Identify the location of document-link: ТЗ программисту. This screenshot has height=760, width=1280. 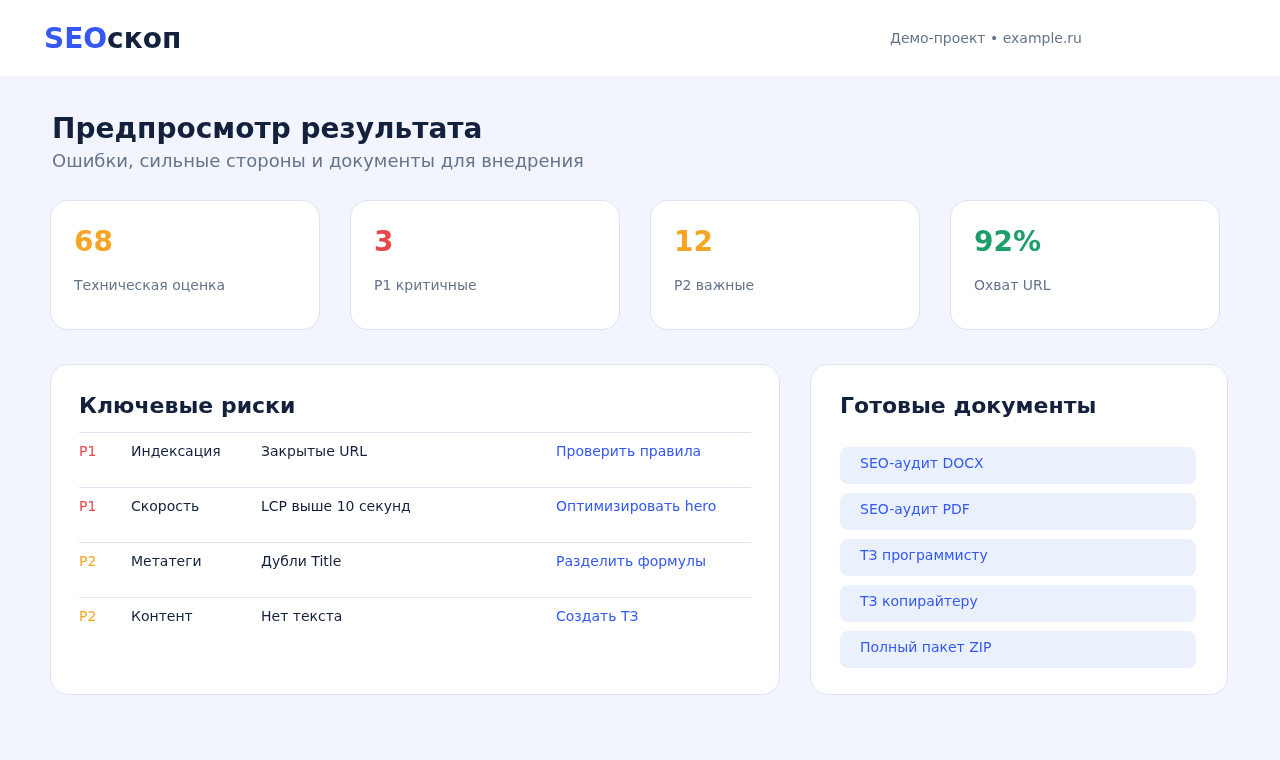
(1018, 558).